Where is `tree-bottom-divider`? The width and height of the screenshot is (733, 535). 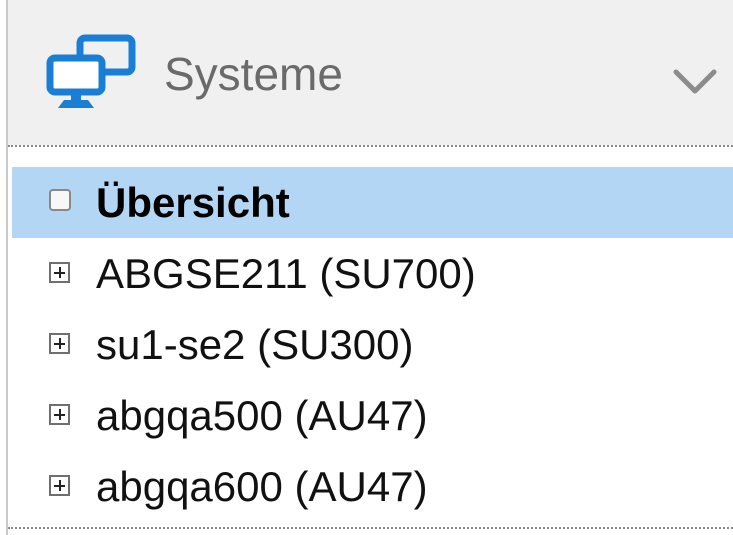
tree-bottom-divider is located at coordinates (370, 528).